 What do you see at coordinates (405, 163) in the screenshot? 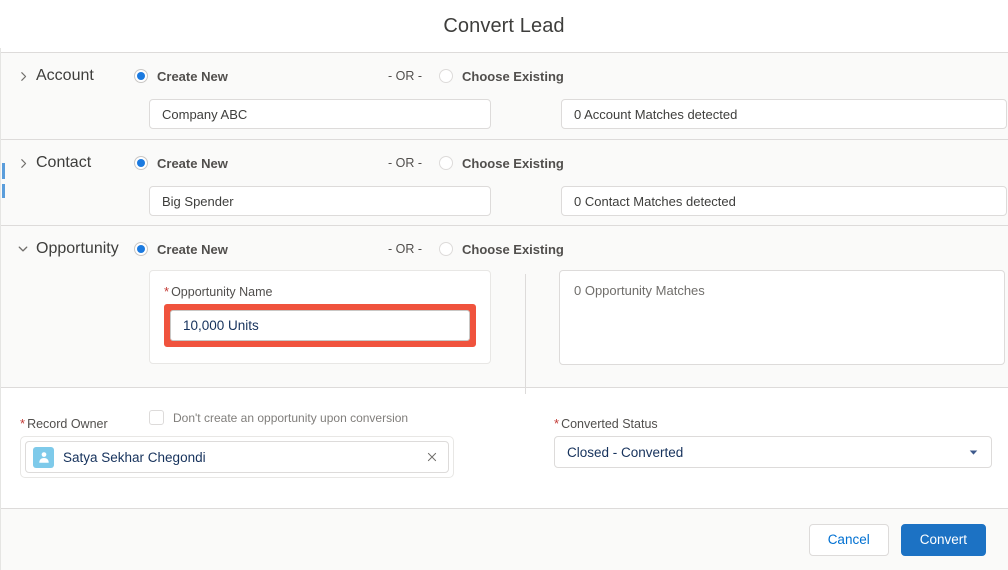
I see `contact-or-separator: - OR -` at bounding box center [405, 163].